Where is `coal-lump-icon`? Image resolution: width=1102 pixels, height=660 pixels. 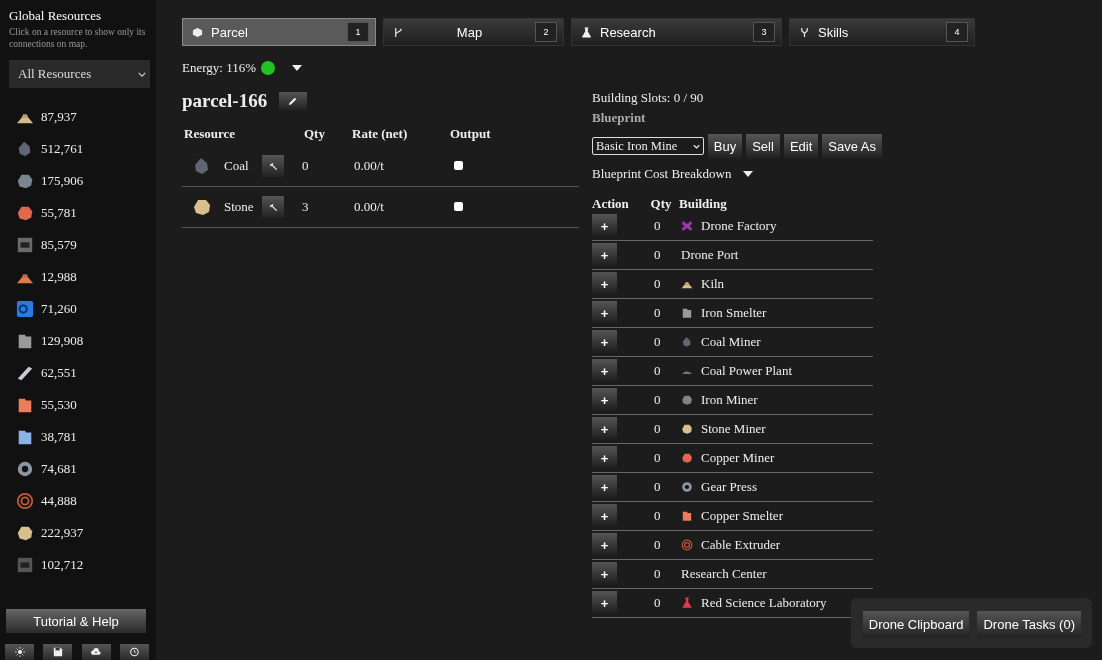
coal-lump-icon is located at coordinates (687, 342).